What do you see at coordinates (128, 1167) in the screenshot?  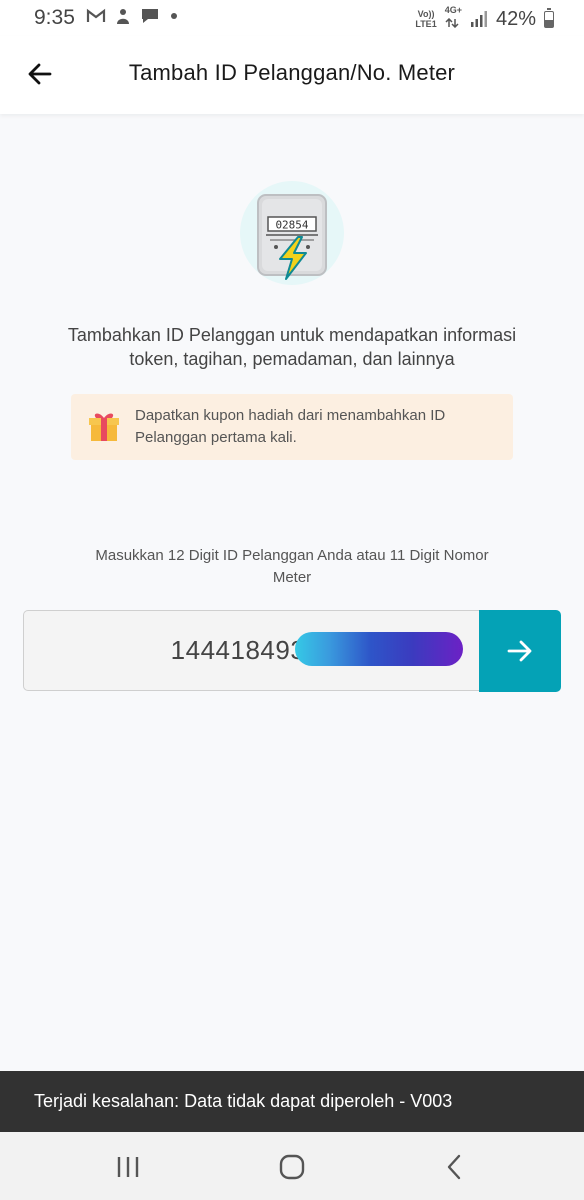 I see `recent-apps-icon` at bounding box center [128, 1167].